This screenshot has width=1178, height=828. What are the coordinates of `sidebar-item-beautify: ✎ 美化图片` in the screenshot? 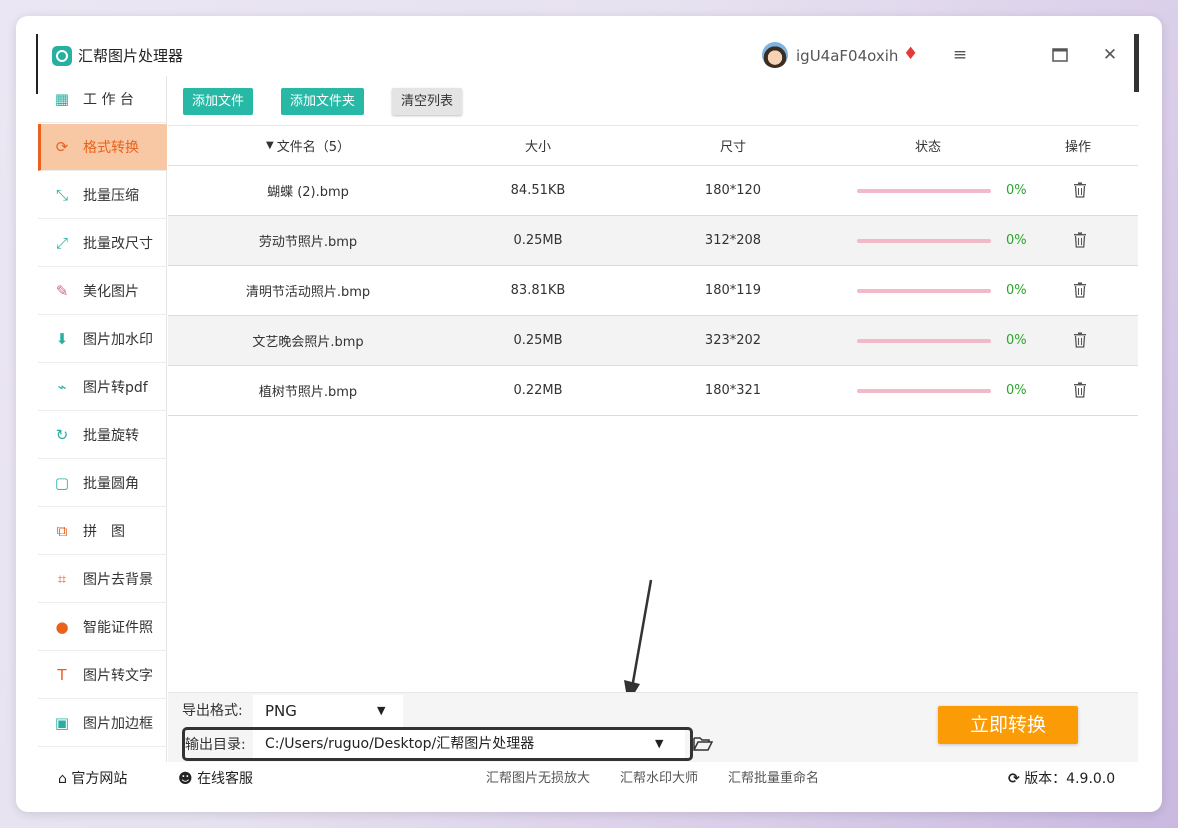 It's located at (102, 291).